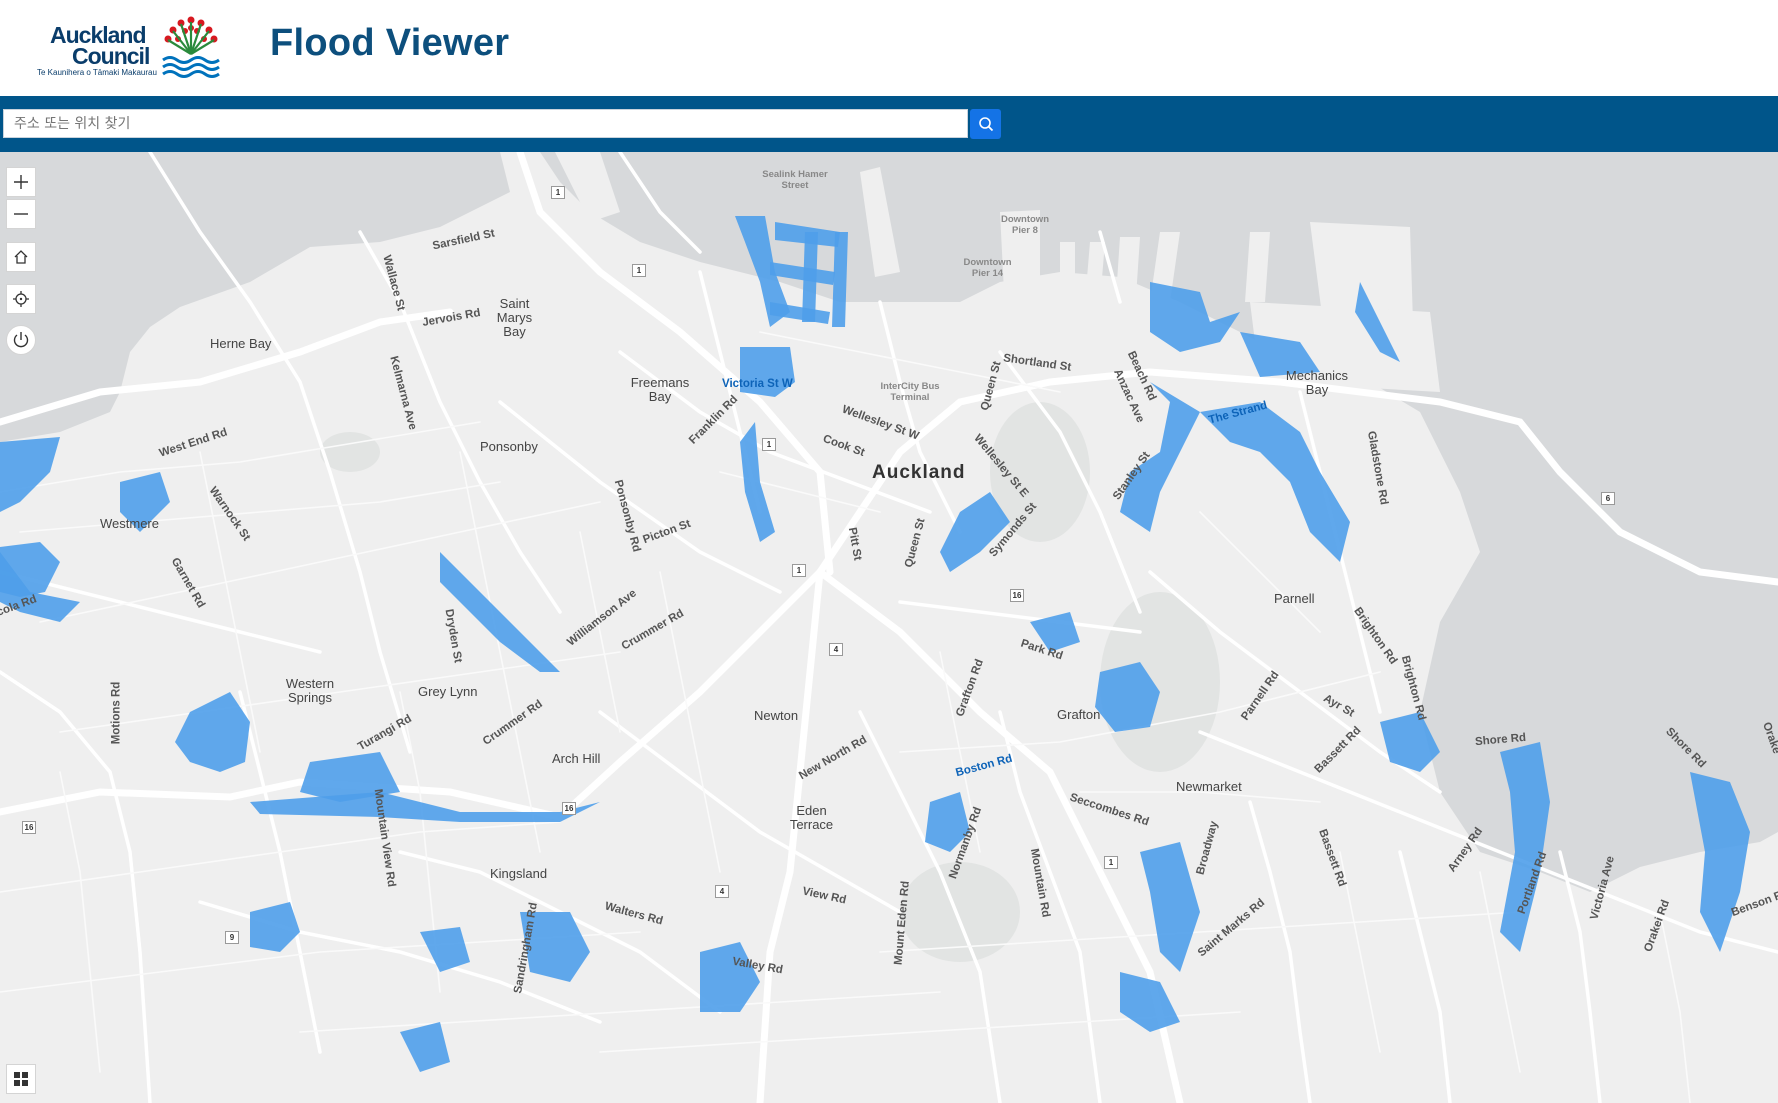  Describe the element at coordinates (232, 937) in the screenshot. I see `route-shield: 9` at that location.